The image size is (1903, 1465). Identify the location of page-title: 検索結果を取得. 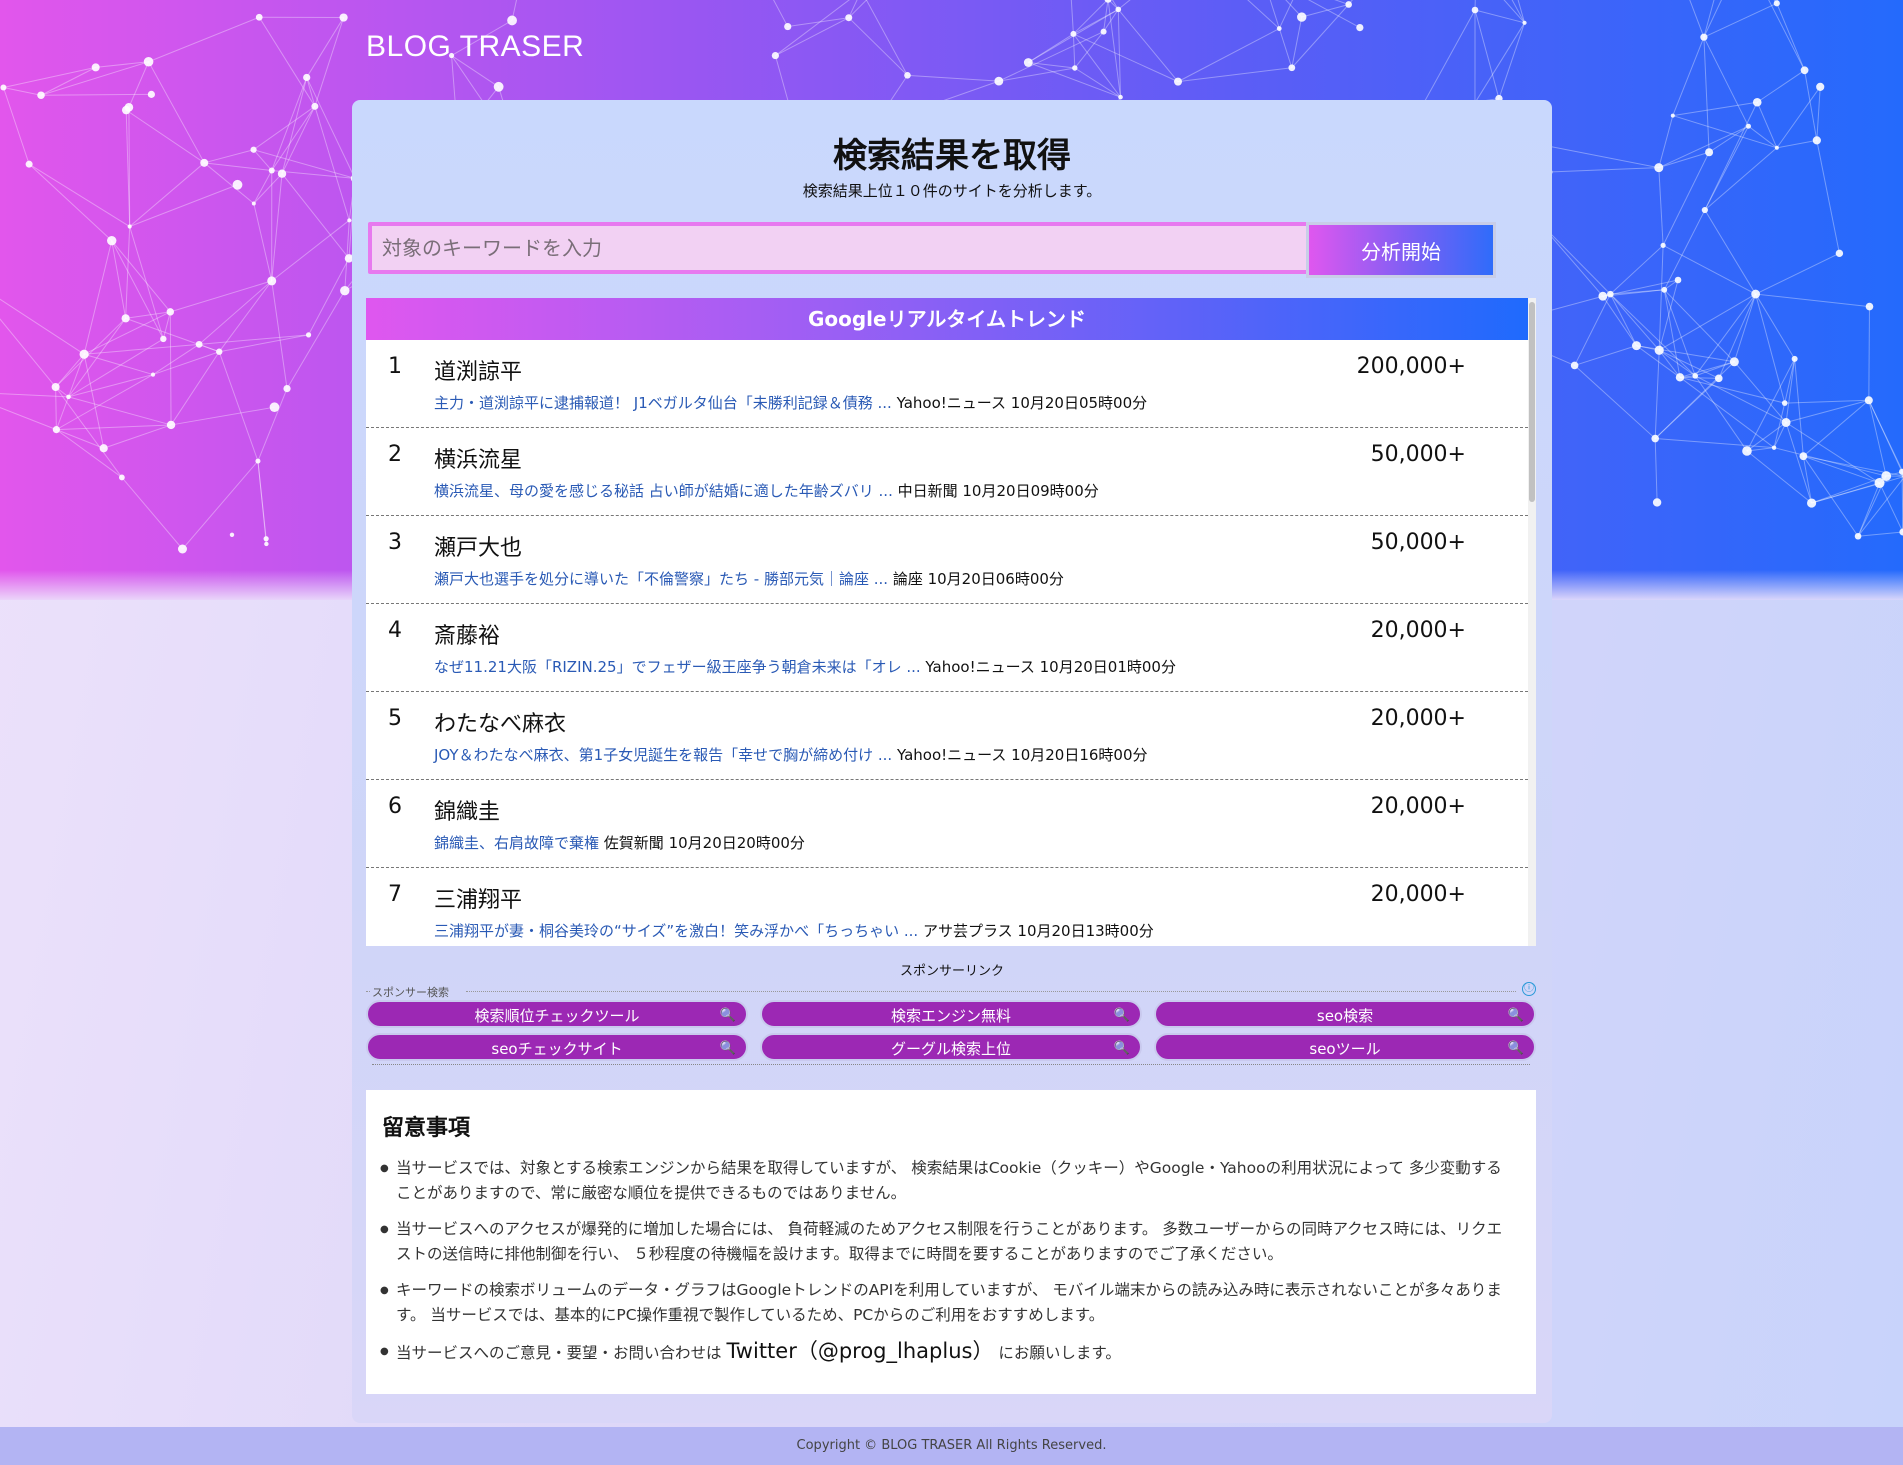
(952, 156).